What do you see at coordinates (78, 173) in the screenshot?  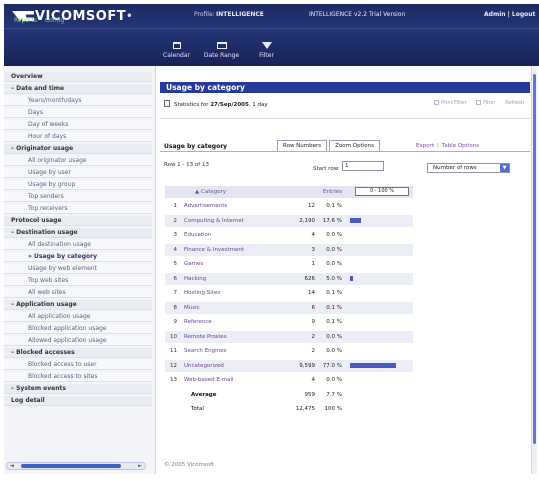 I see `sidebar-item: Usage by user` at bounding box center [78, 173].